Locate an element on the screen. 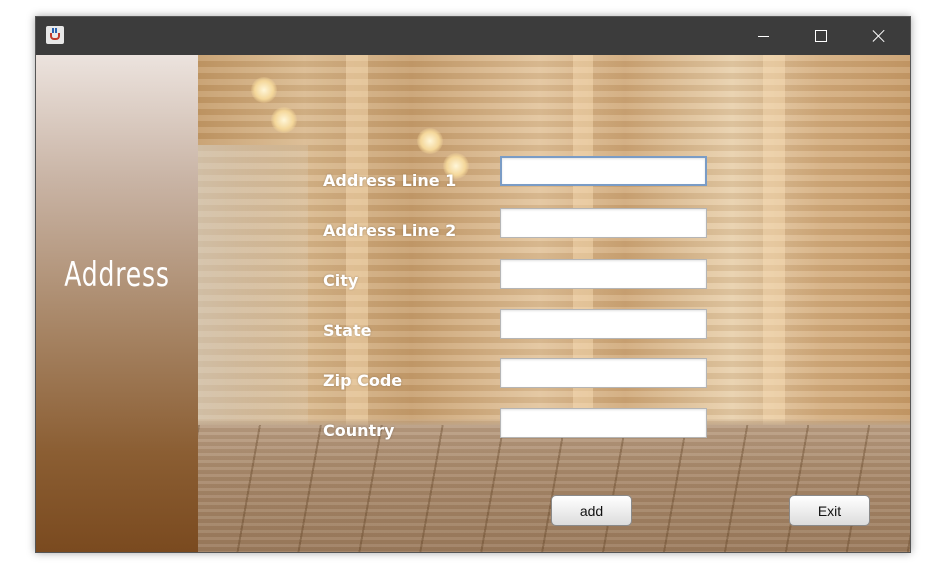 The image size is (937, 576). state-label: State is located at coordinates (347, 330).